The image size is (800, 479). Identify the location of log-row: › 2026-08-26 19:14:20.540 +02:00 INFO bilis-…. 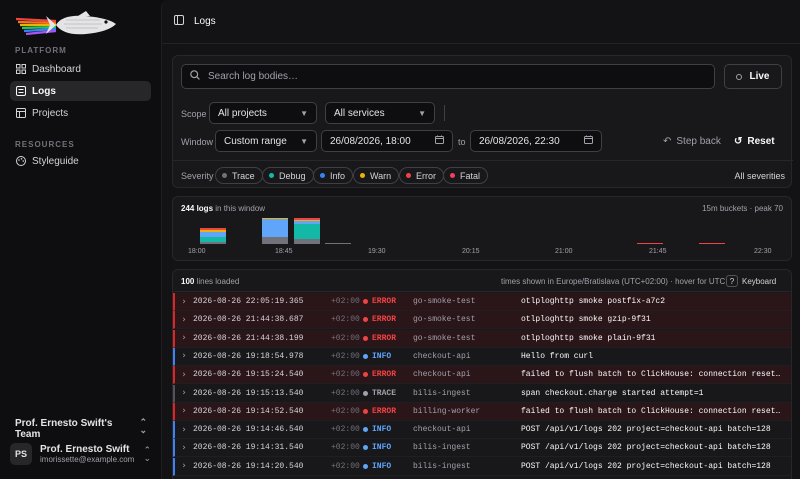
(482, 466).